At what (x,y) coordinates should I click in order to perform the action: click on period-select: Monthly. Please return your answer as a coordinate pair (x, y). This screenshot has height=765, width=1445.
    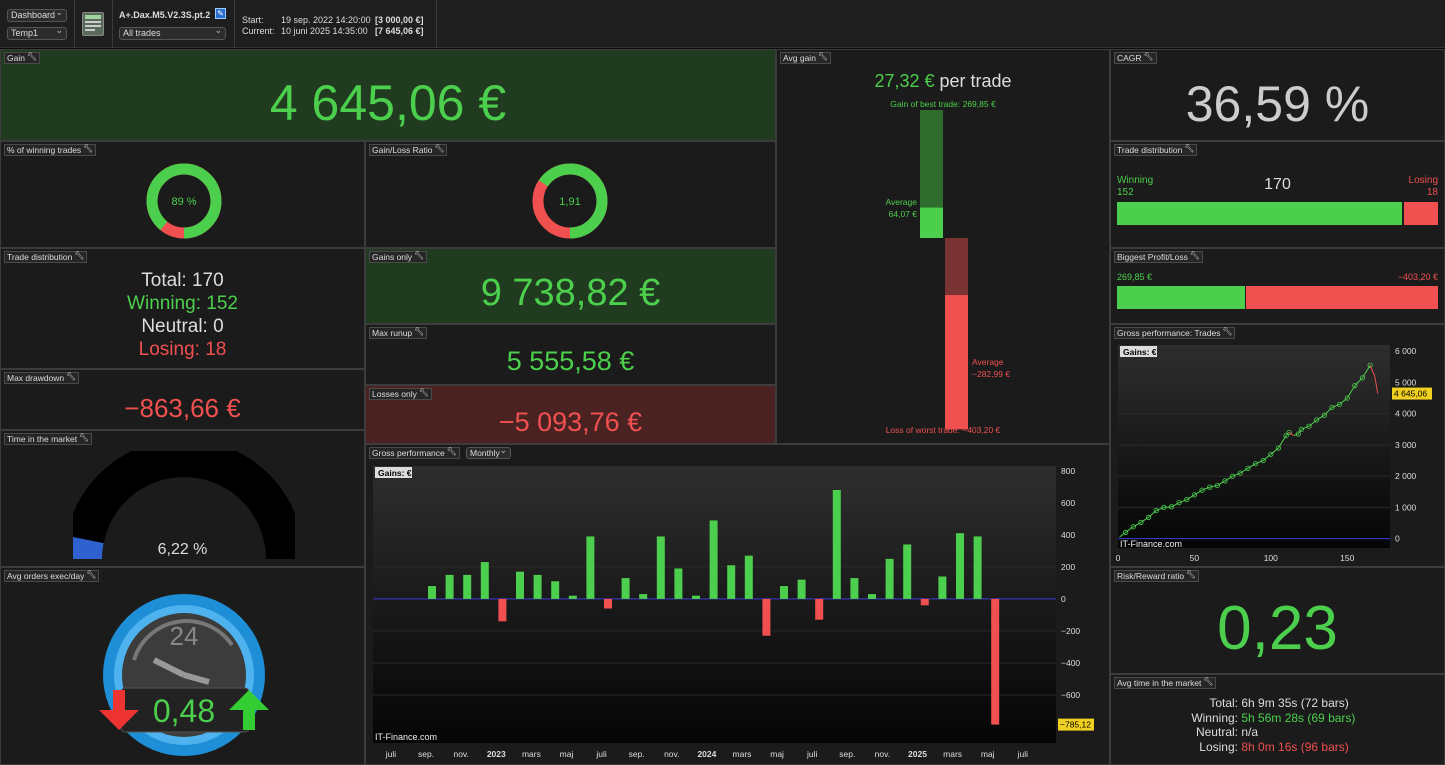
    Looking at the image, I should click on (488, 452).